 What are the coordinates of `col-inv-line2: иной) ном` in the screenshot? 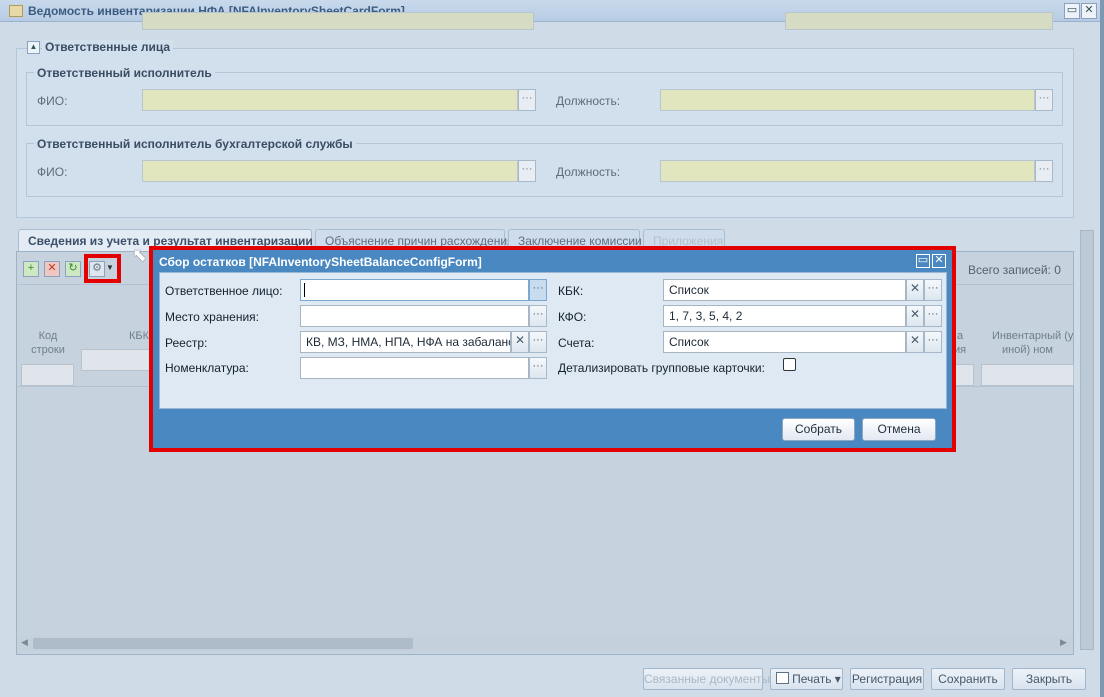 It's located at (1027, 350).